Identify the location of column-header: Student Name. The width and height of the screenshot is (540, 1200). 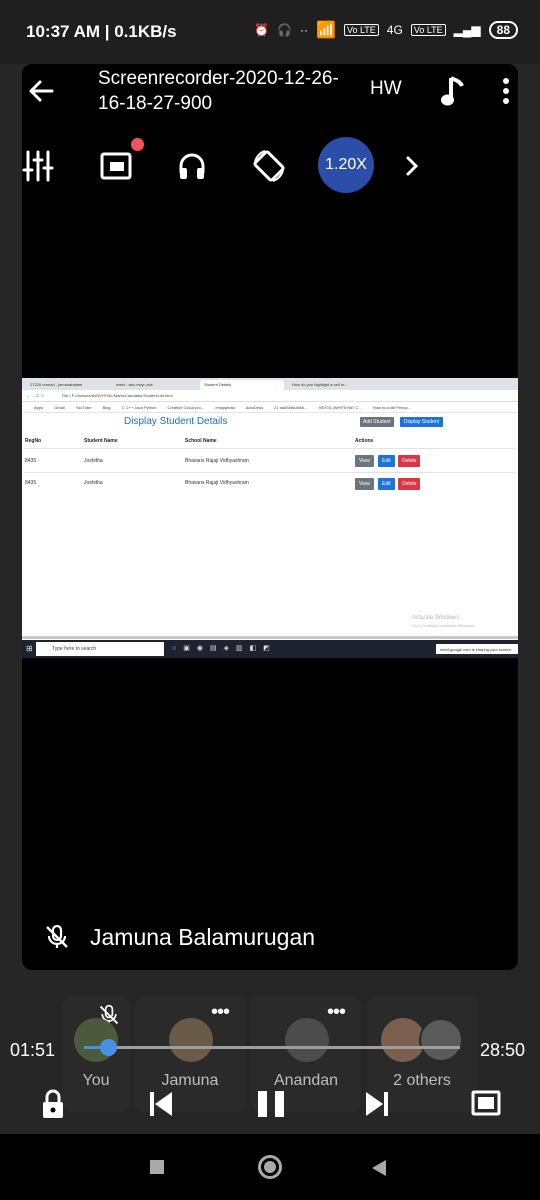
(101, 441).